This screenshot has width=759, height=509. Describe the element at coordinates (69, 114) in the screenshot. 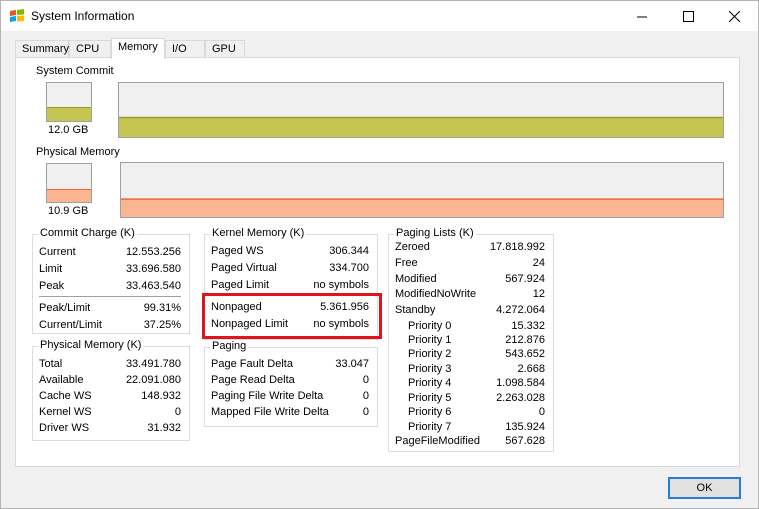

I see `system-commit-level` at that location.